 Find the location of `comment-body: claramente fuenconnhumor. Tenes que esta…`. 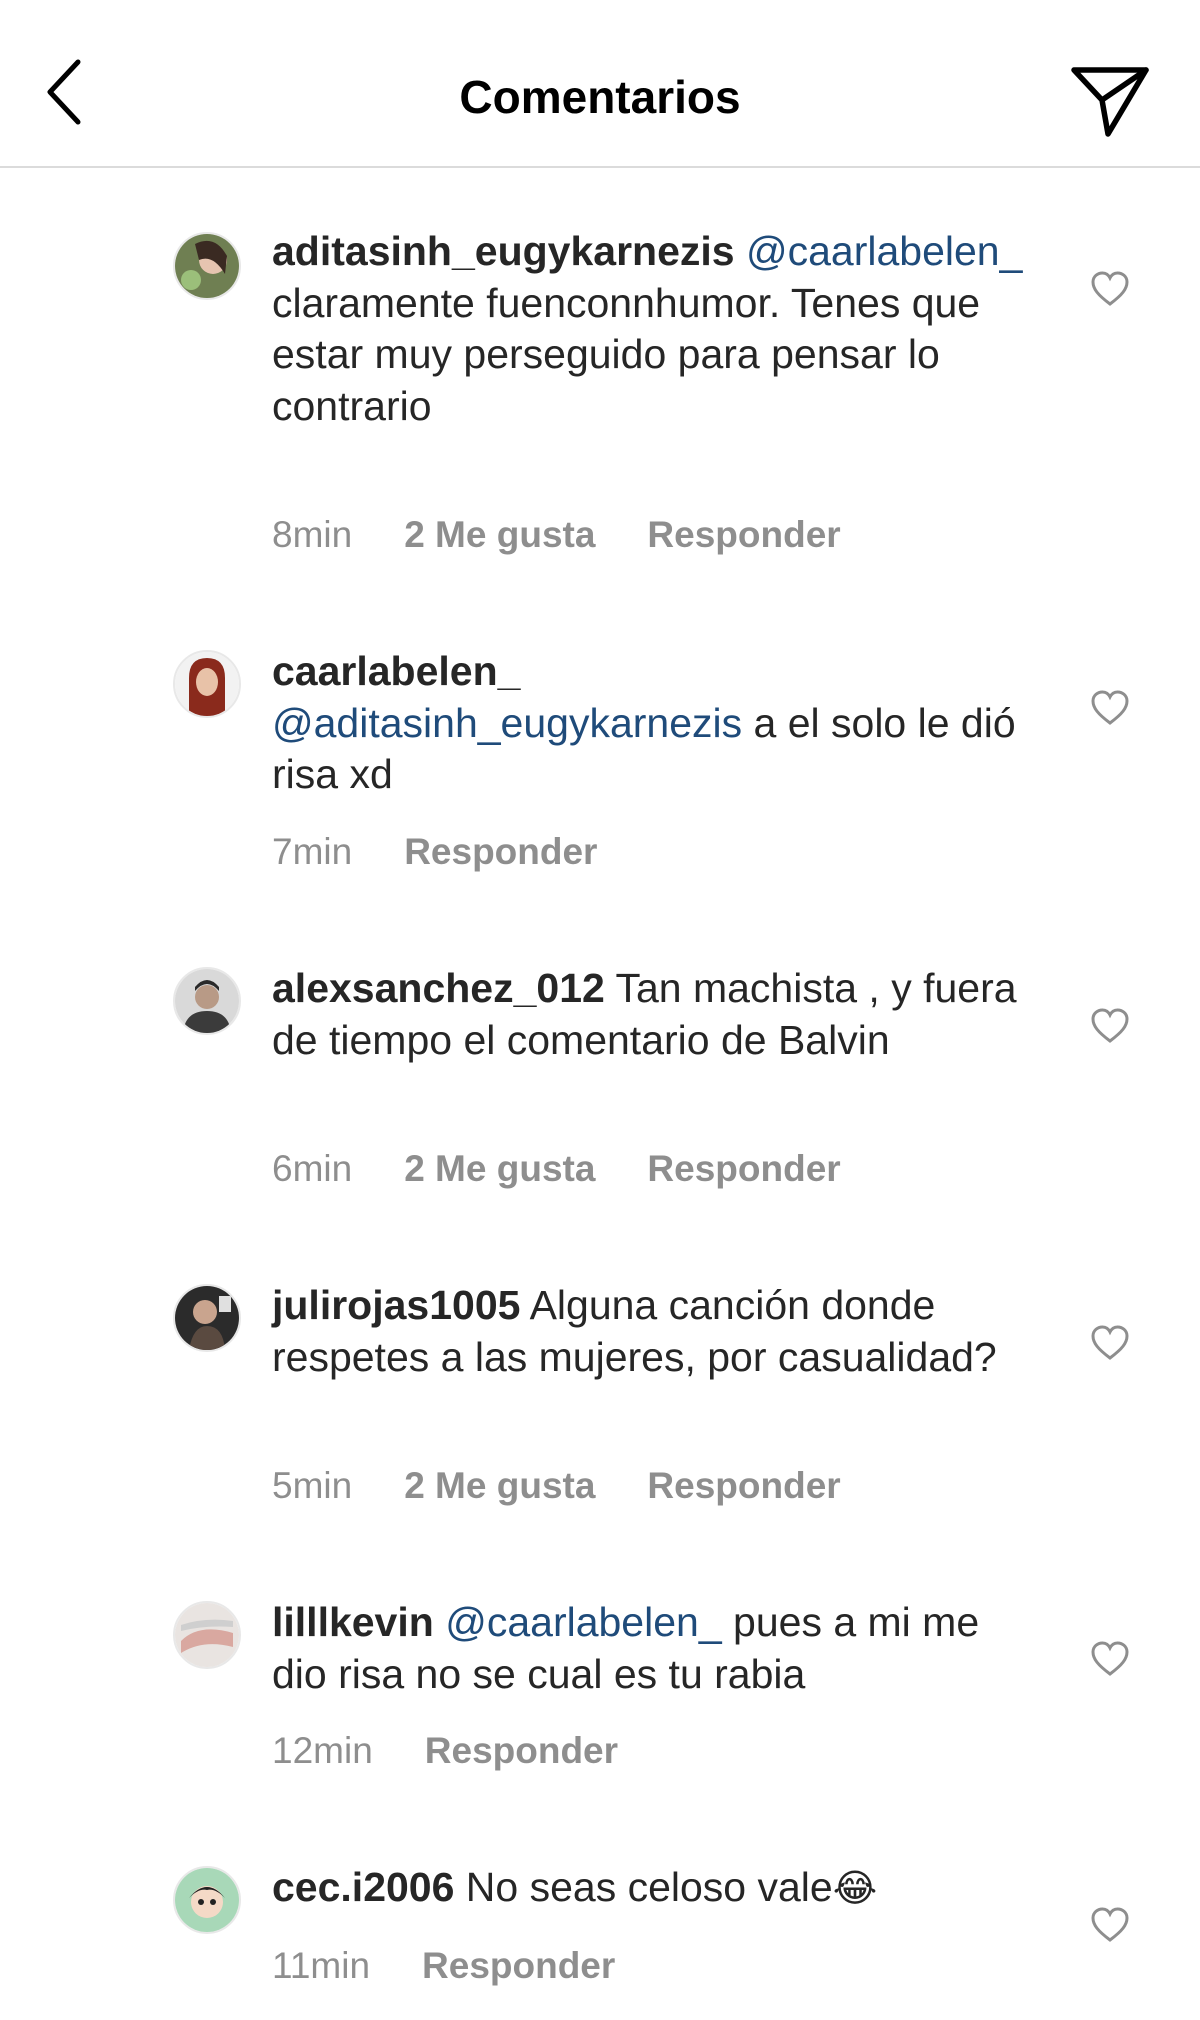

comment-body: claramente fuenconnhumor. Tenes que esta… is located at coordinates (626, 354).